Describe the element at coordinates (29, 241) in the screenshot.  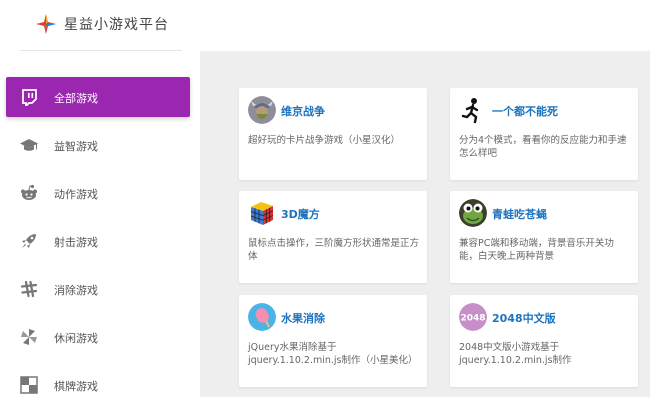
I see `rocket-icon` at that location.